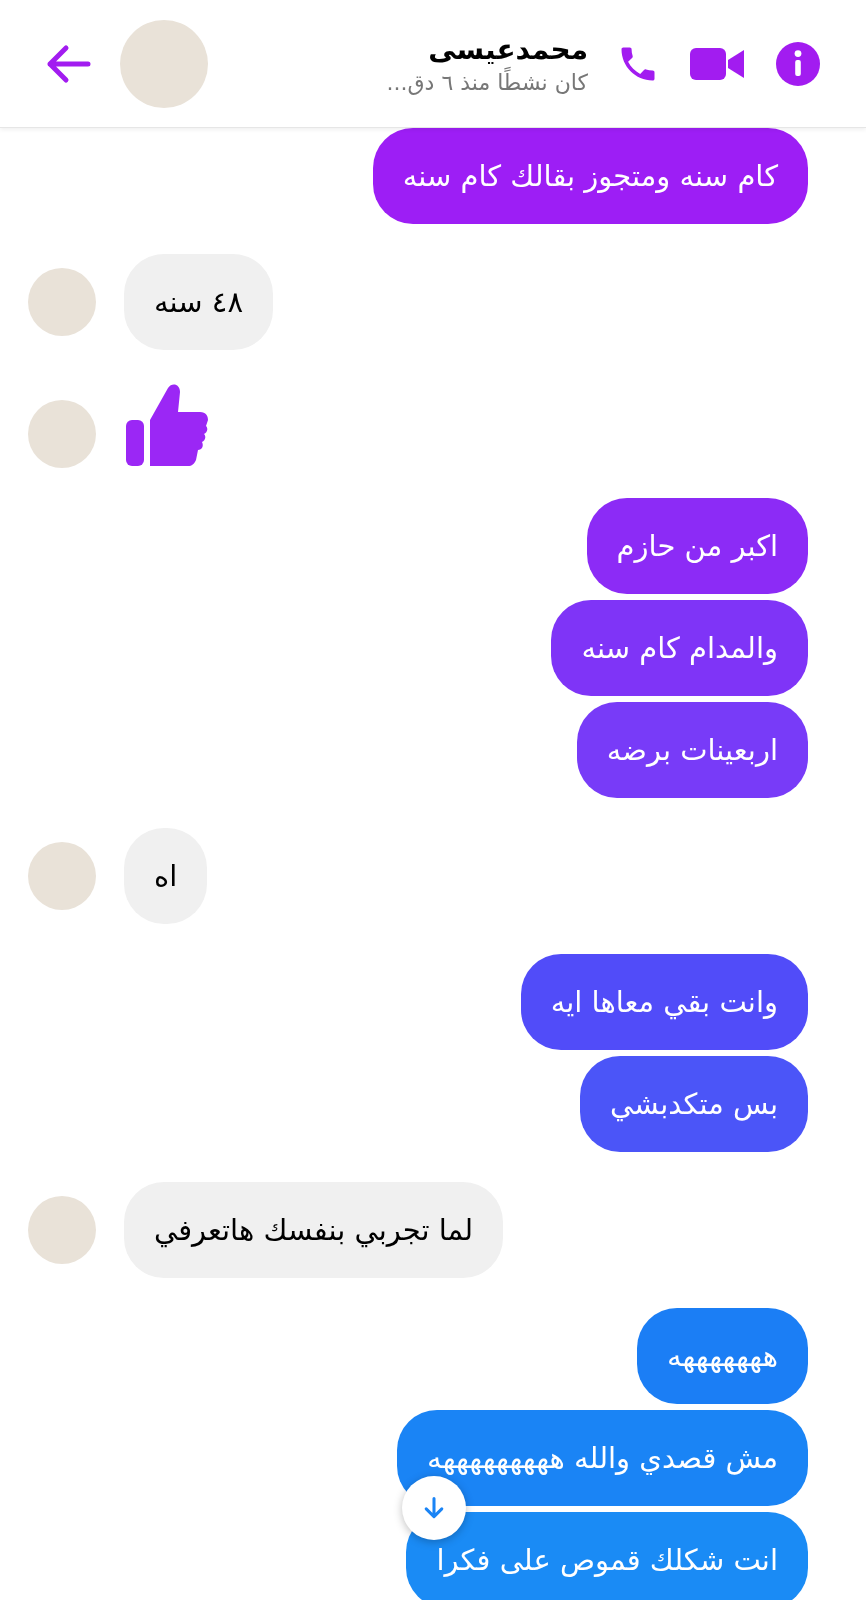 This screenshot has height=1600, width=866. Describe the element at coordinates (508, 49) in the screenshot. I see `contact-name: محمدعيسى` at that location.